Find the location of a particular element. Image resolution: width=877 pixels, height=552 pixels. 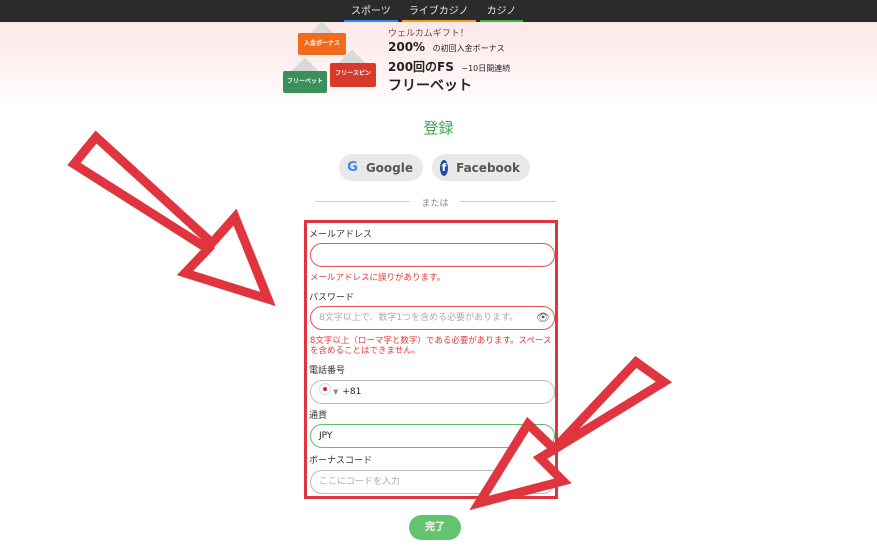

nav-casino: カジノ is located at coordinates (502, 13).